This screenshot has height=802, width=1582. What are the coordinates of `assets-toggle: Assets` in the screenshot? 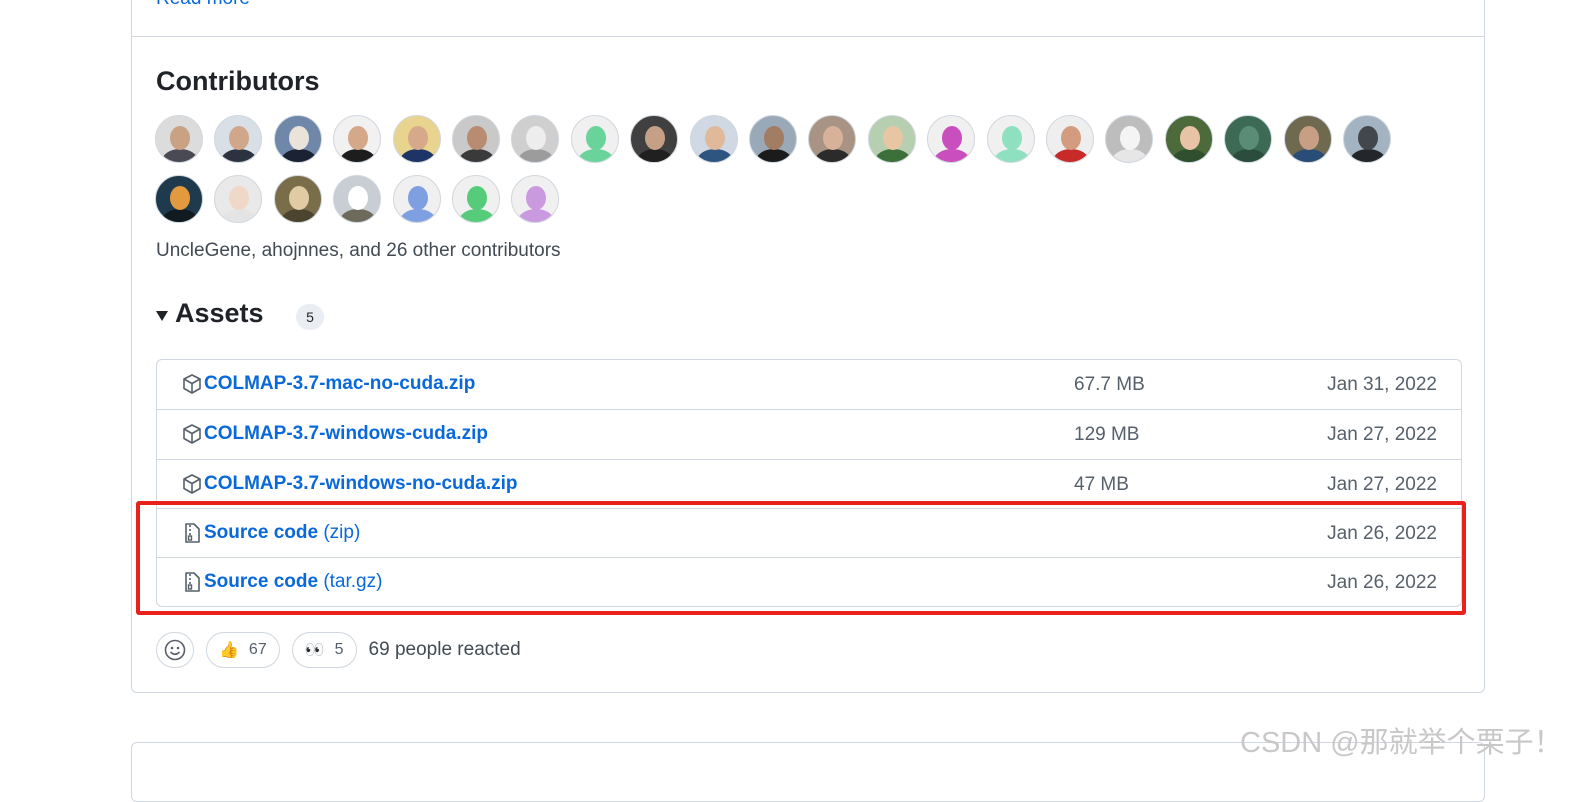 It's located at (210, 313).